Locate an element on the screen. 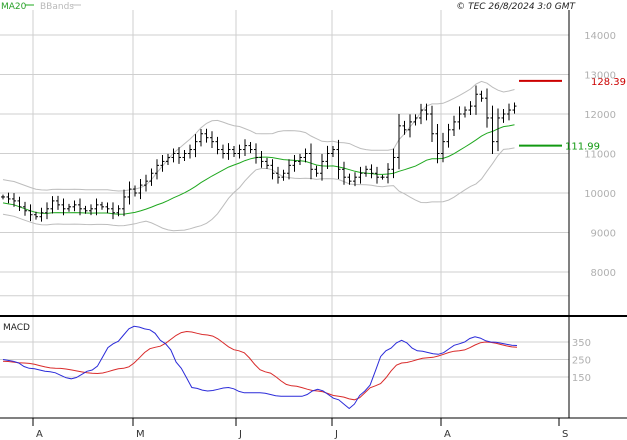 The height and width of the screenshot is (440, 627). price-tick-label: 12000 is located at coordinates (600, 115).